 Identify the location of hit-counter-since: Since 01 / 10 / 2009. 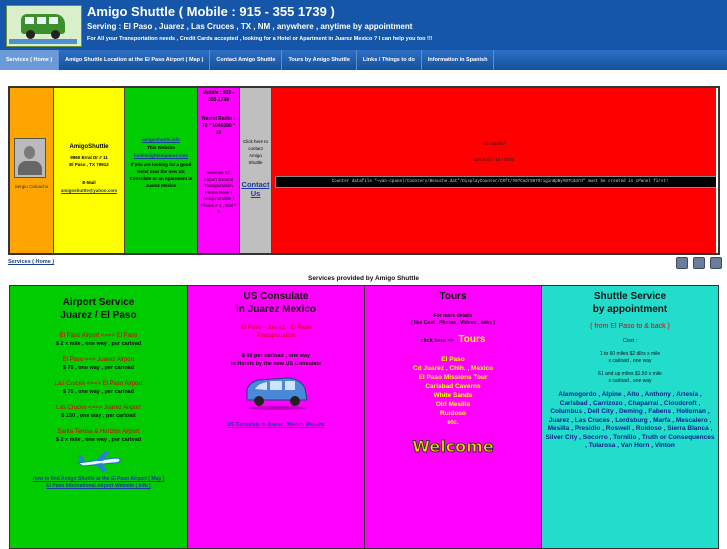
(494, 159).